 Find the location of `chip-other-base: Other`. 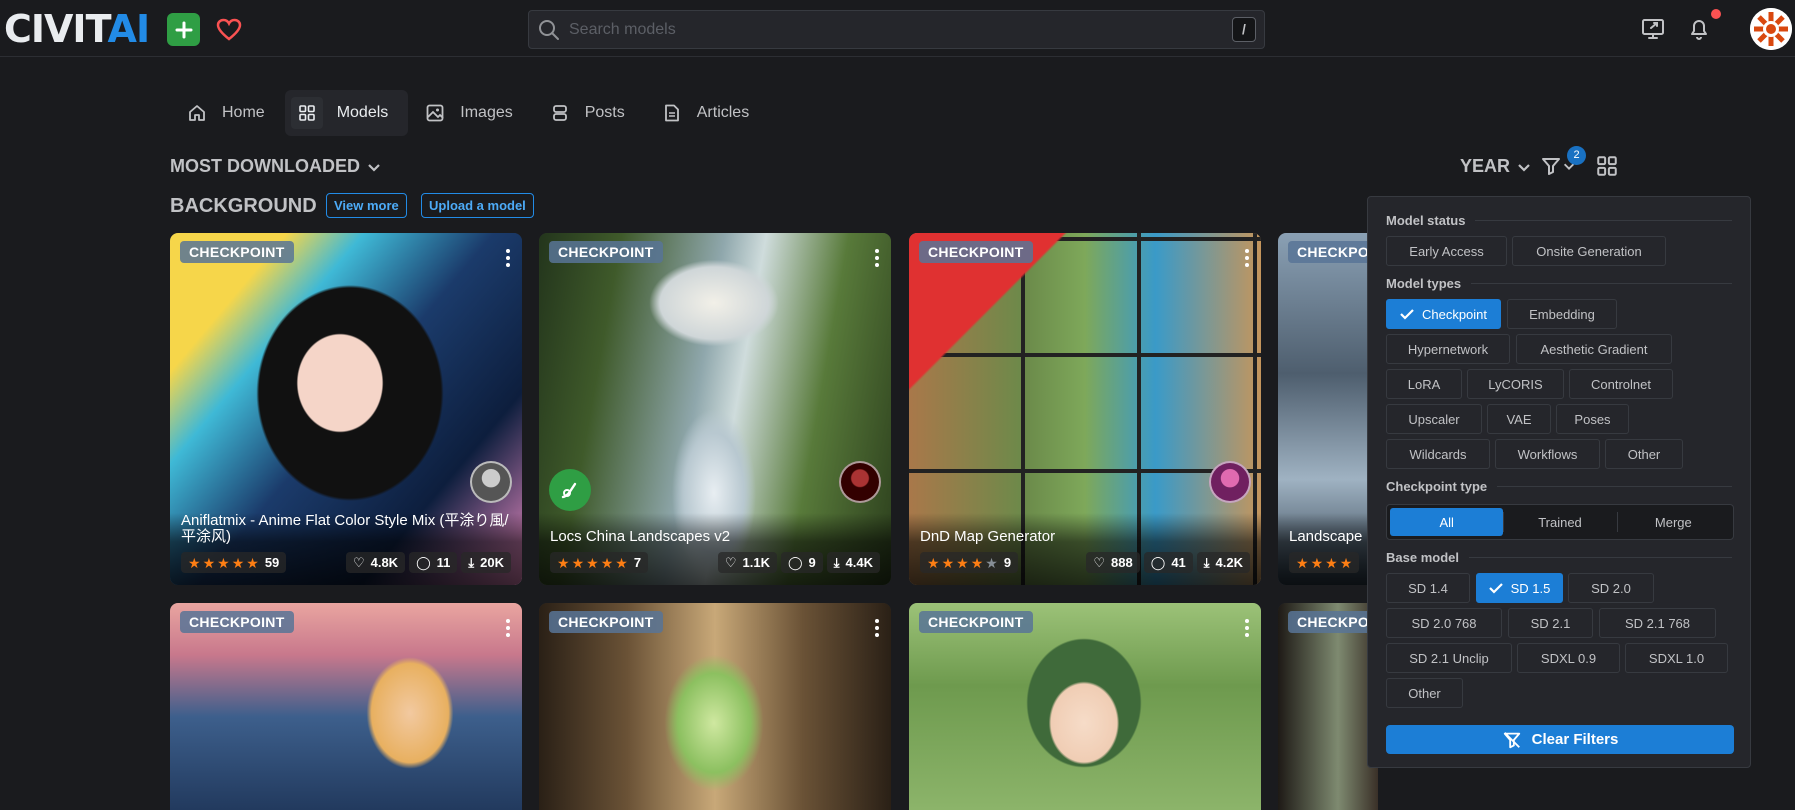

chip-other-base: Other is located at coordinates (1424, 693).